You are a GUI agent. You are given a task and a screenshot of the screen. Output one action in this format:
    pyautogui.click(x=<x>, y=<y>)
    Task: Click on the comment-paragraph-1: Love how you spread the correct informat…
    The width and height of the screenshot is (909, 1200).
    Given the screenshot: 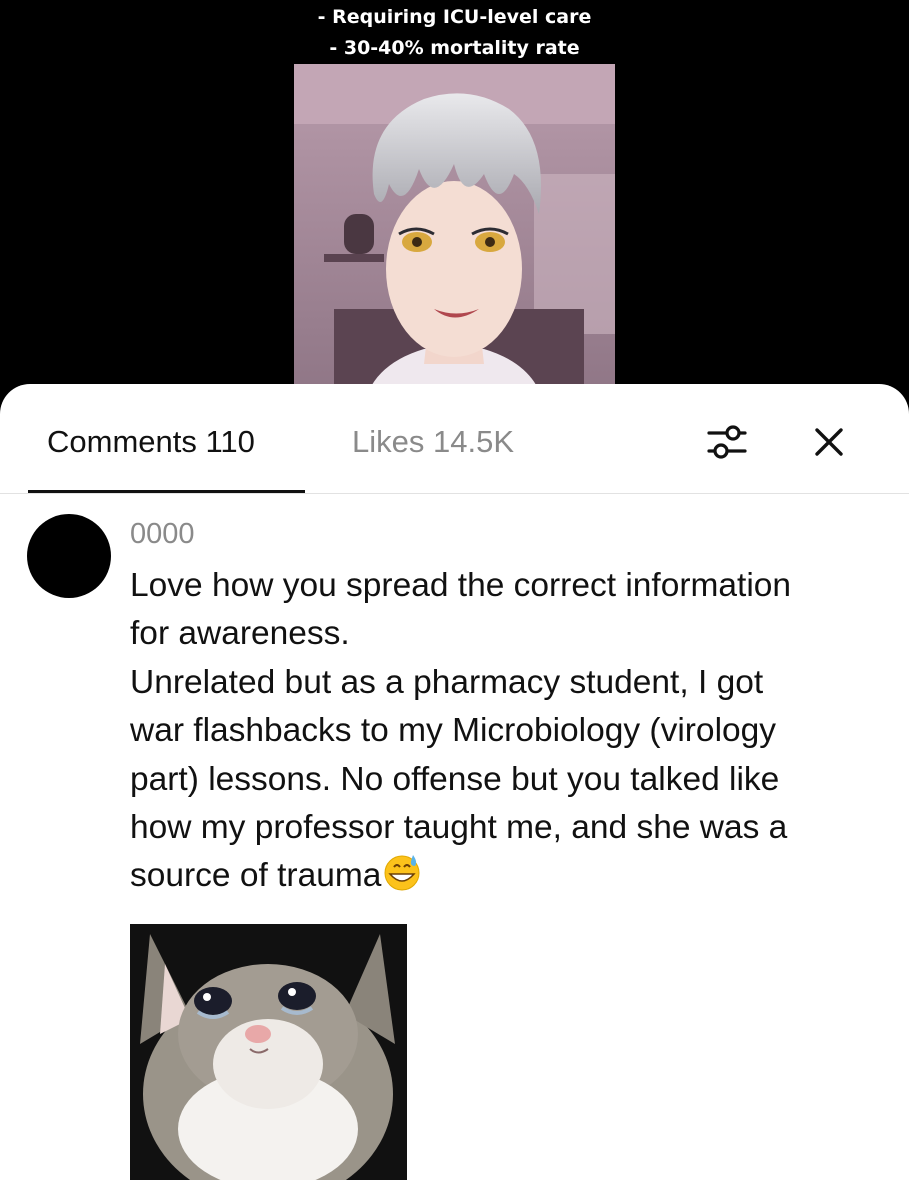 What is the action you would take?
    pyautogui.click(x=461, y=610)
    